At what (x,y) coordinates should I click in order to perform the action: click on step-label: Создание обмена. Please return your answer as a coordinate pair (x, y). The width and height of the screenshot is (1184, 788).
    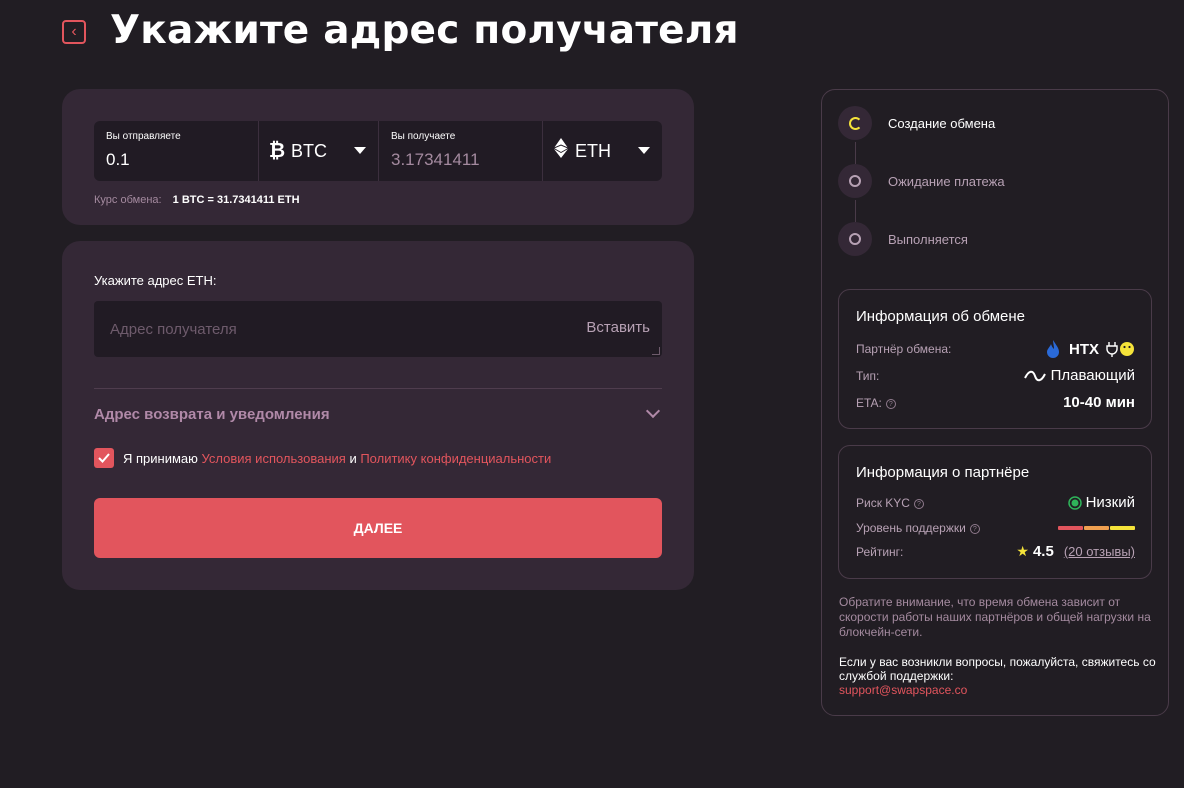
    Looking at the image, I should click on (942, 123).